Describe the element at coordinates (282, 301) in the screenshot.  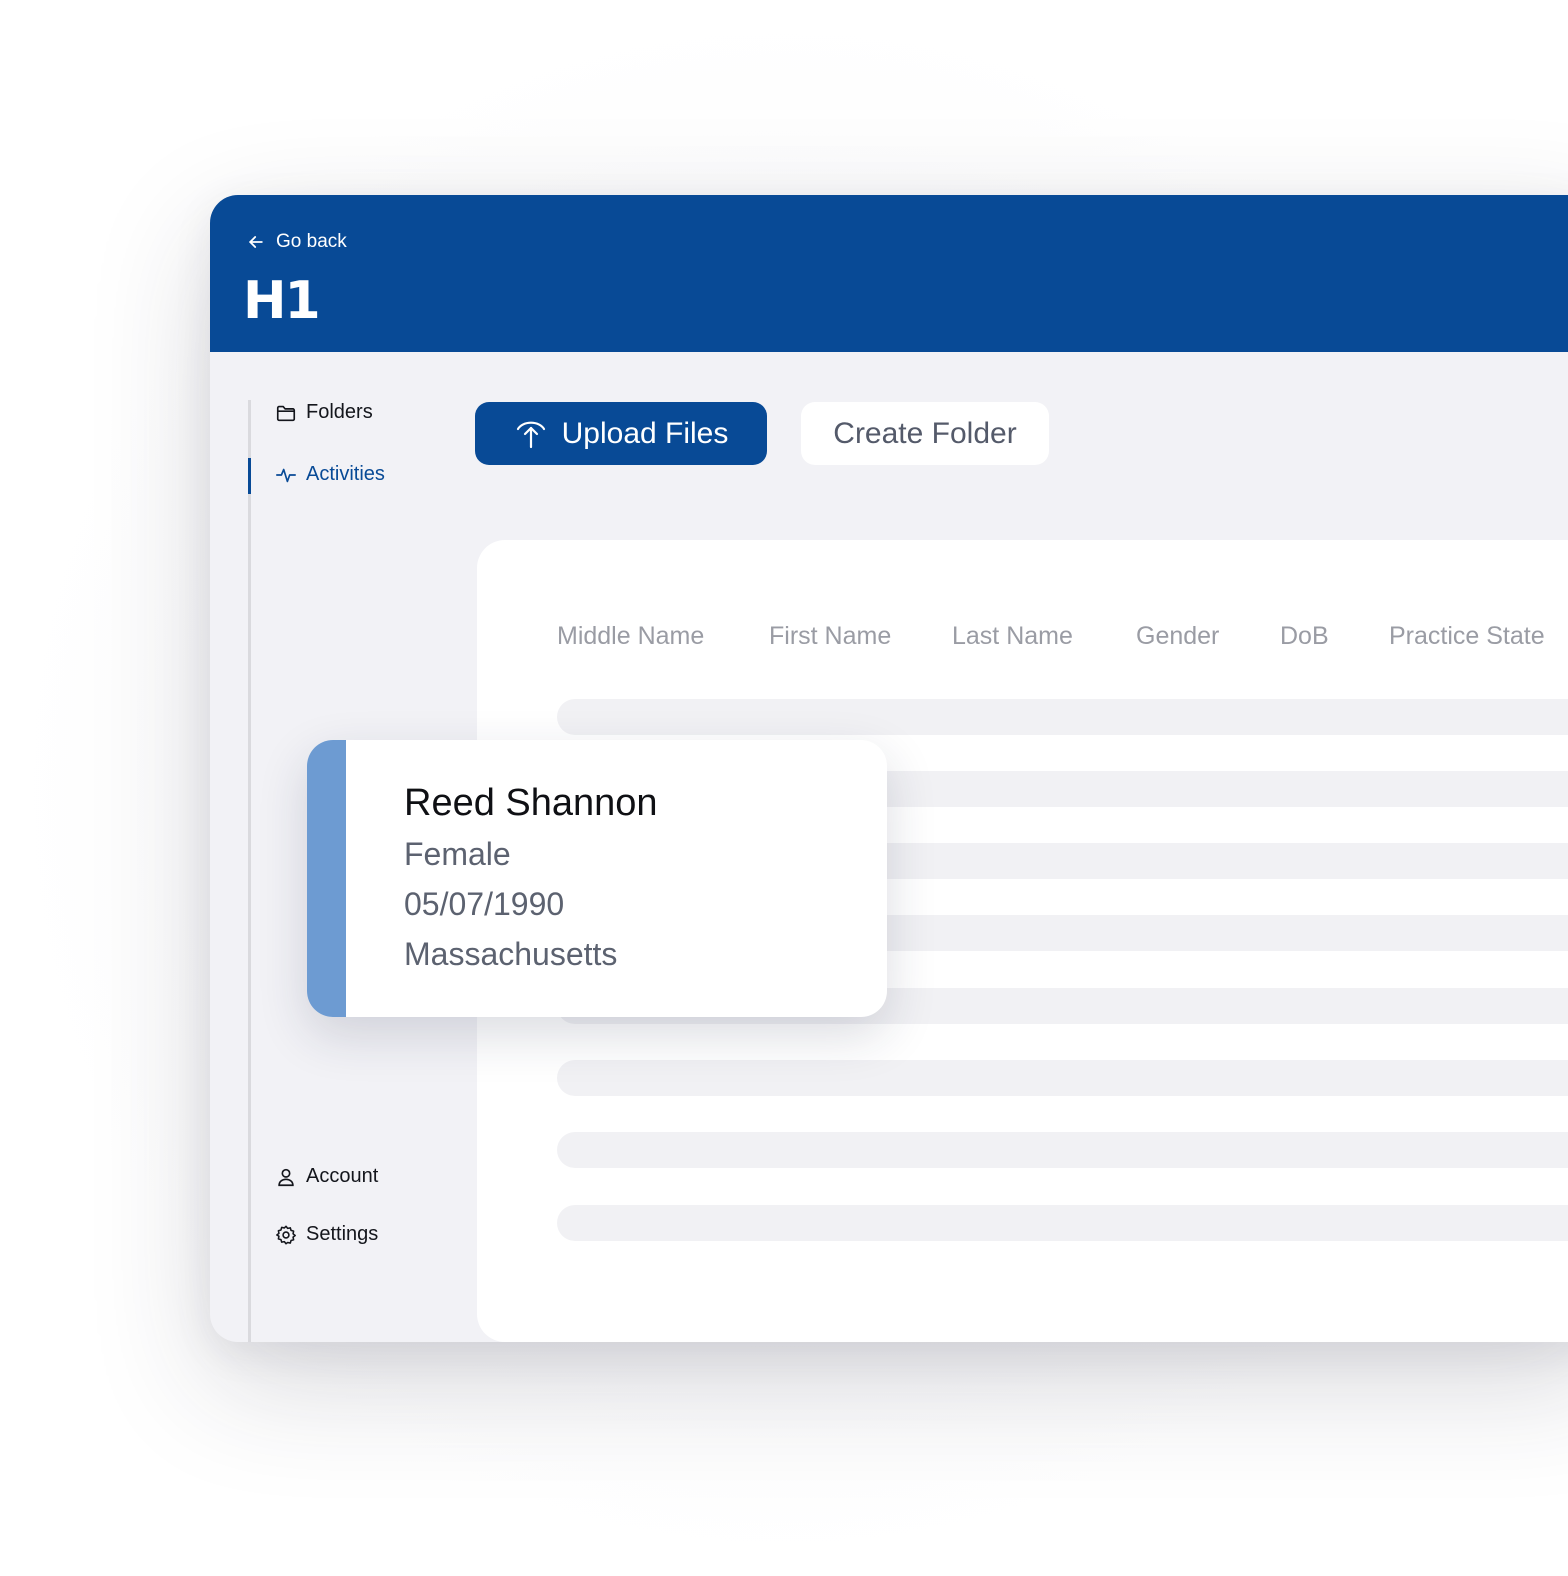
I see `brand-logo: H1` at that location.